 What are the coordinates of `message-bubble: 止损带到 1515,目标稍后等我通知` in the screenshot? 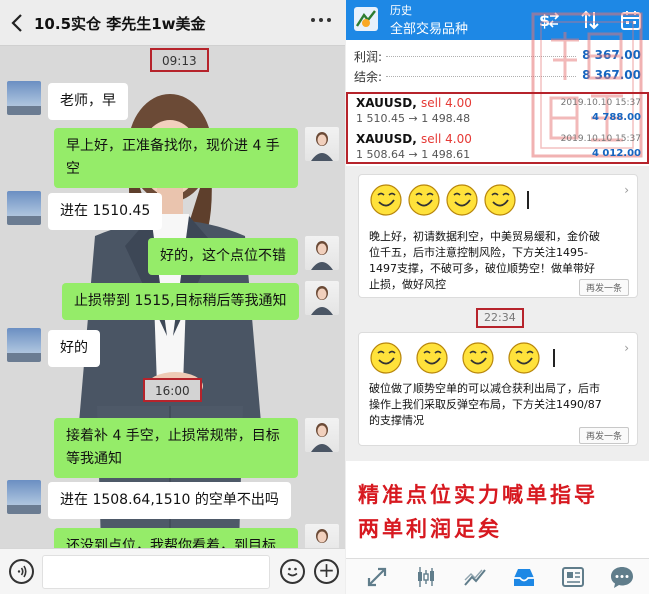 It's located at (180, 301).